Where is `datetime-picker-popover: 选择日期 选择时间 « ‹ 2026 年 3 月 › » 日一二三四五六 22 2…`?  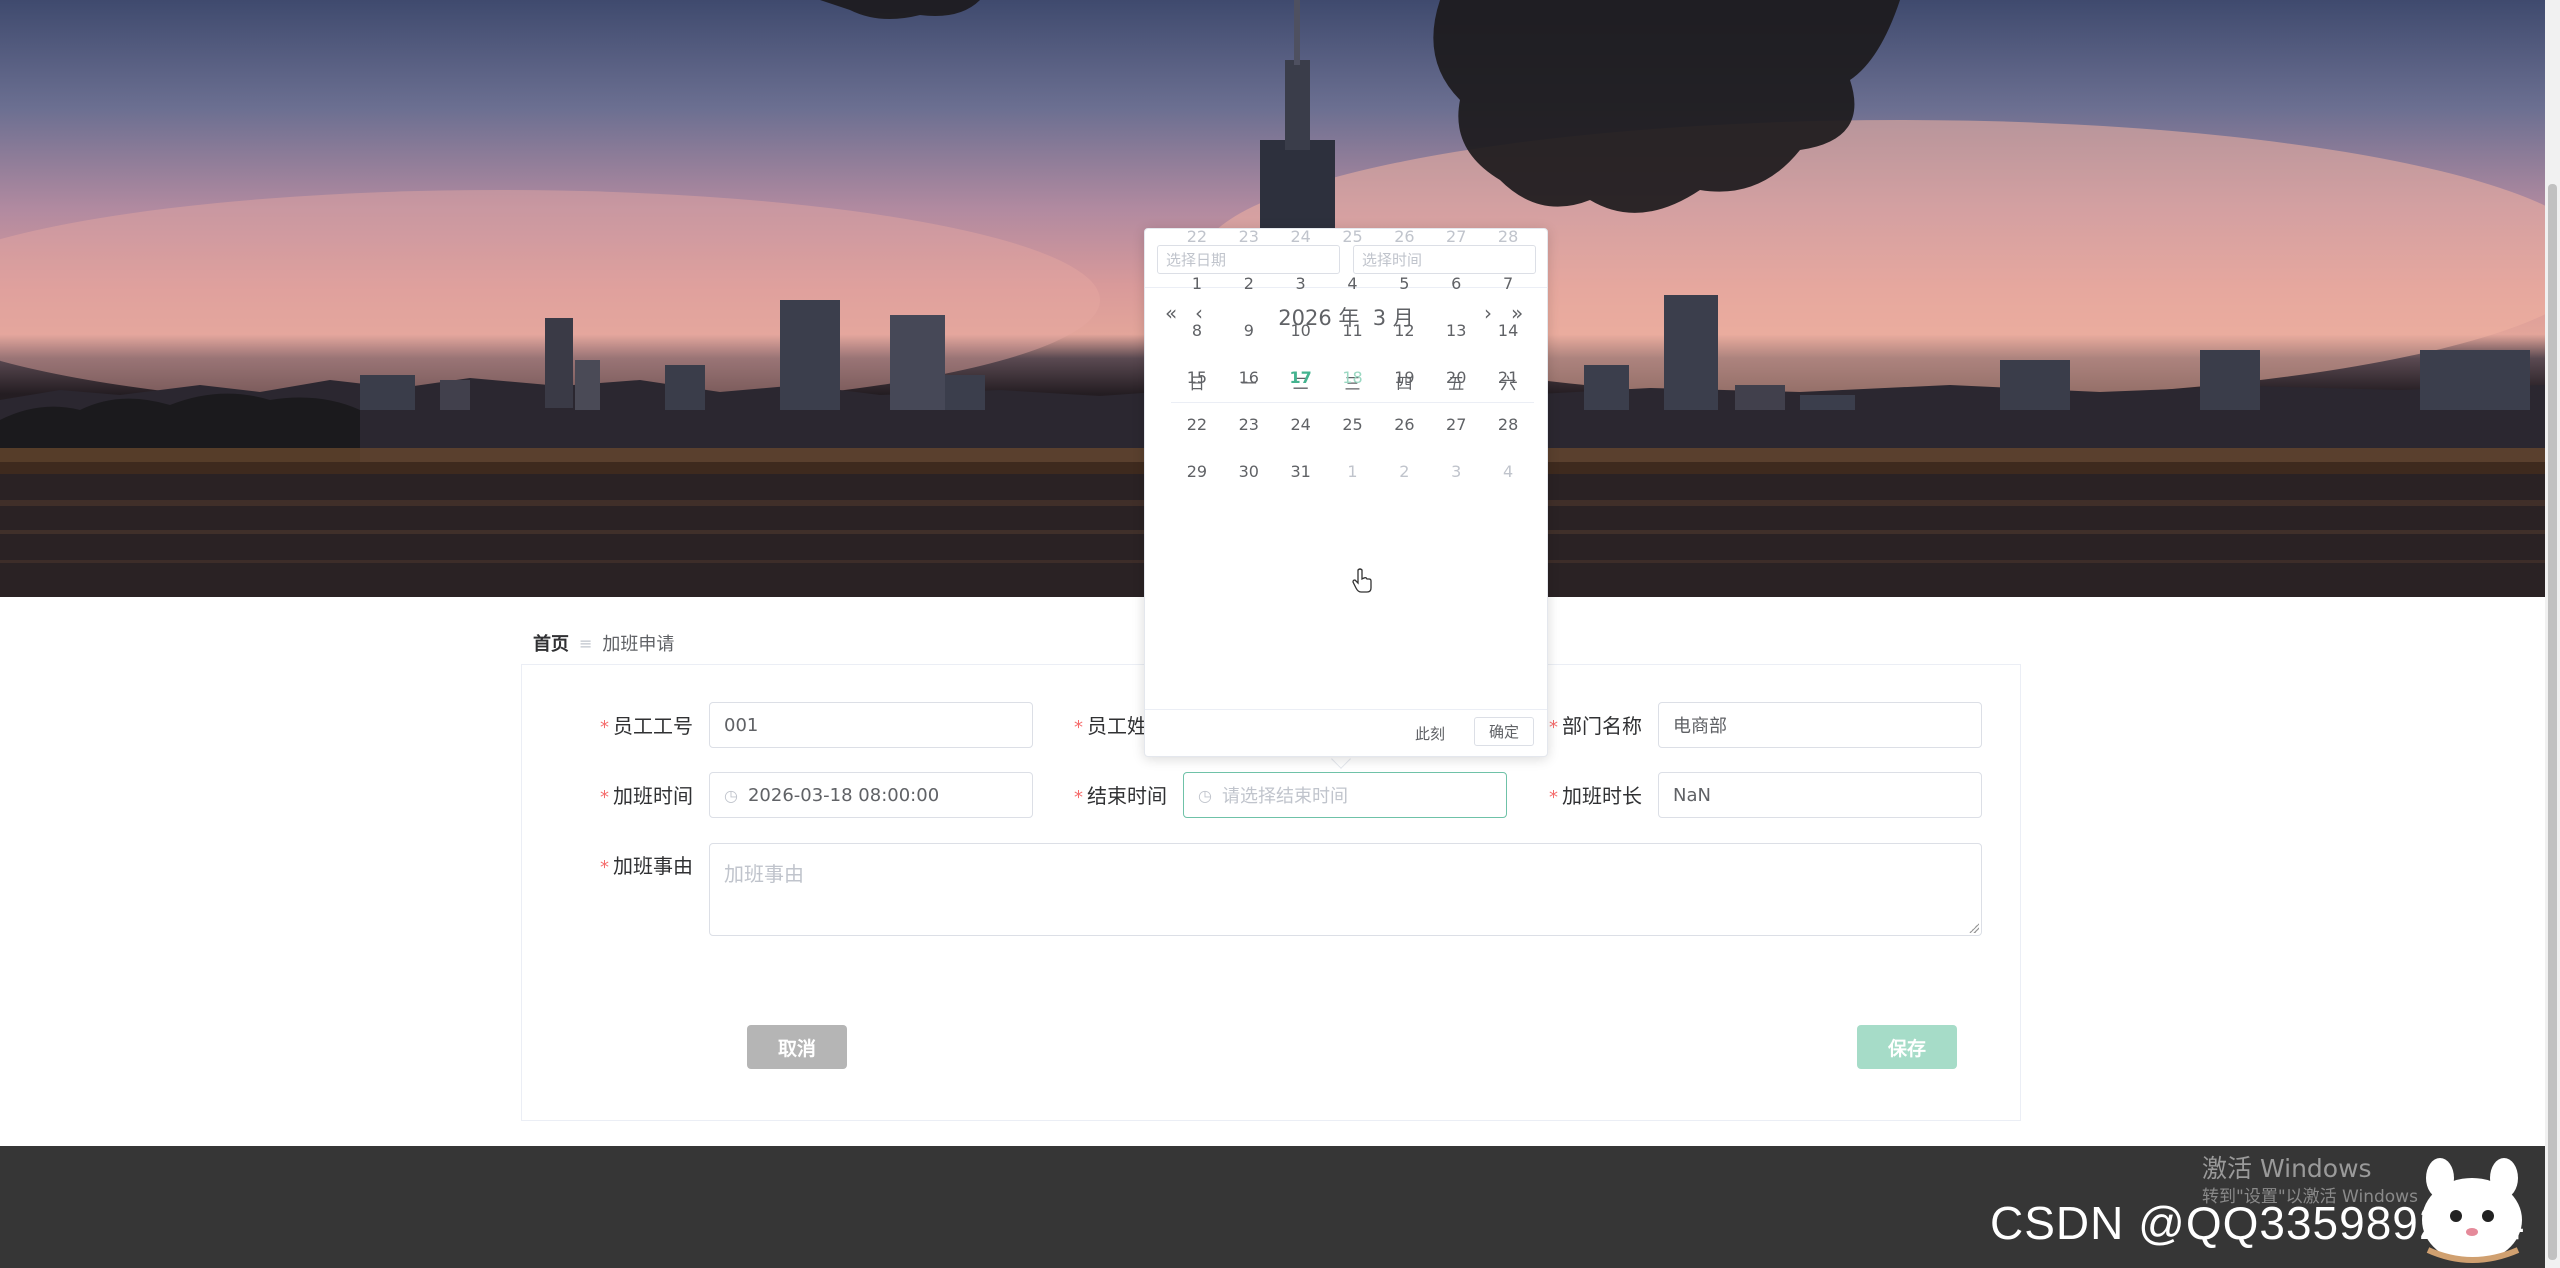
datetime-picker-popover: 选择日期 选择时间 « ‹ 2026 年 3 月 › » 日一二三四五六 22 2… is located at coordinates (1346, 492).